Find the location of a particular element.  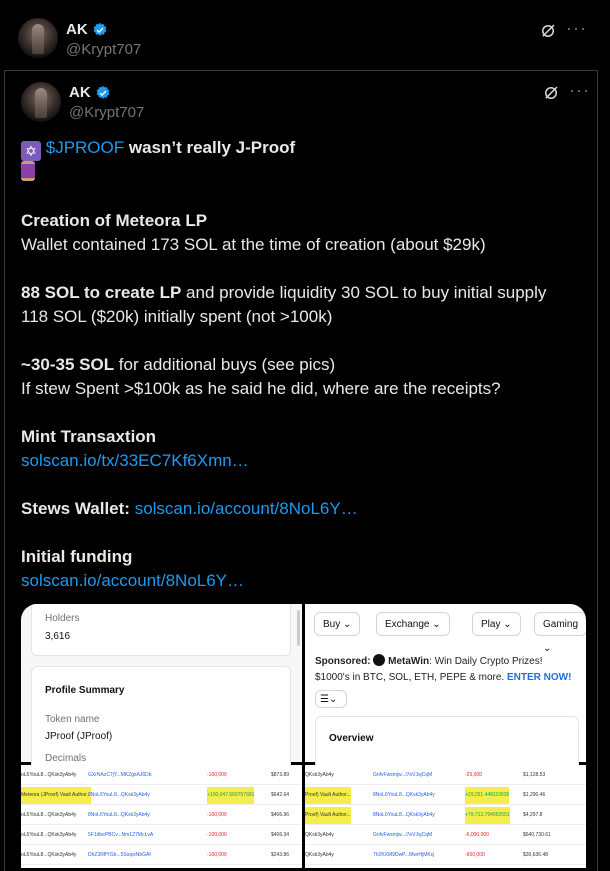

cell-to: 5F1dbePBCv...Nm1Z7McLvA is located at coordinates (120, 835).